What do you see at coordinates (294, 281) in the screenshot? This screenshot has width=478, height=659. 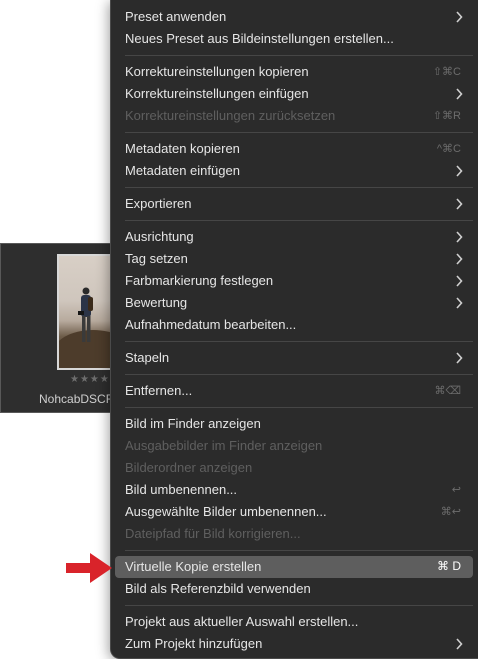 I see `menu-item-farbmarkierung: Farbmarkierung festlegen` at bounding box center [294, 281].